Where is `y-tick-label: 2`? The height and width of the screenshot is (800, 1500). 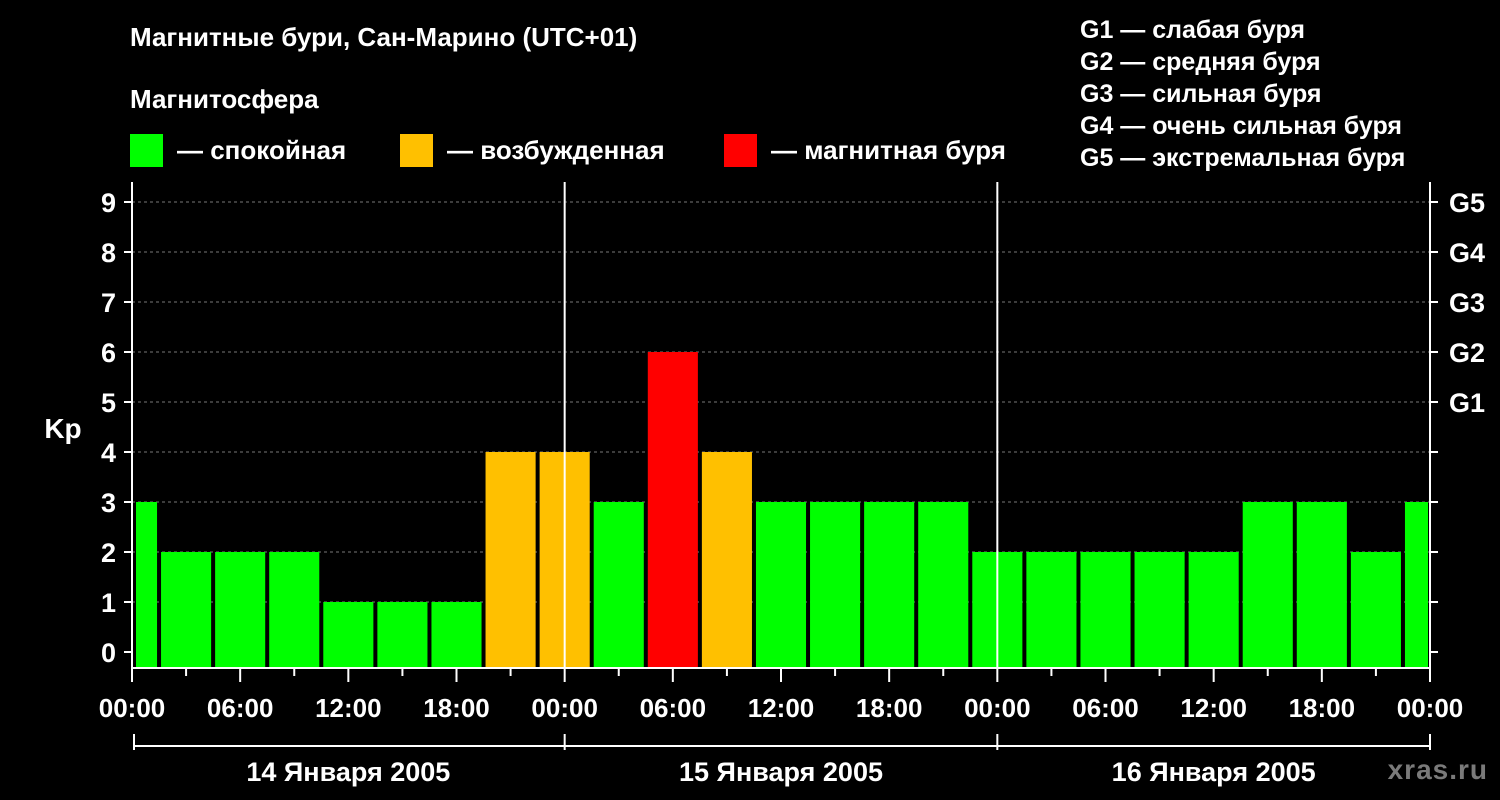
y-tick-label: 2 is located at coordinates (108, 553).